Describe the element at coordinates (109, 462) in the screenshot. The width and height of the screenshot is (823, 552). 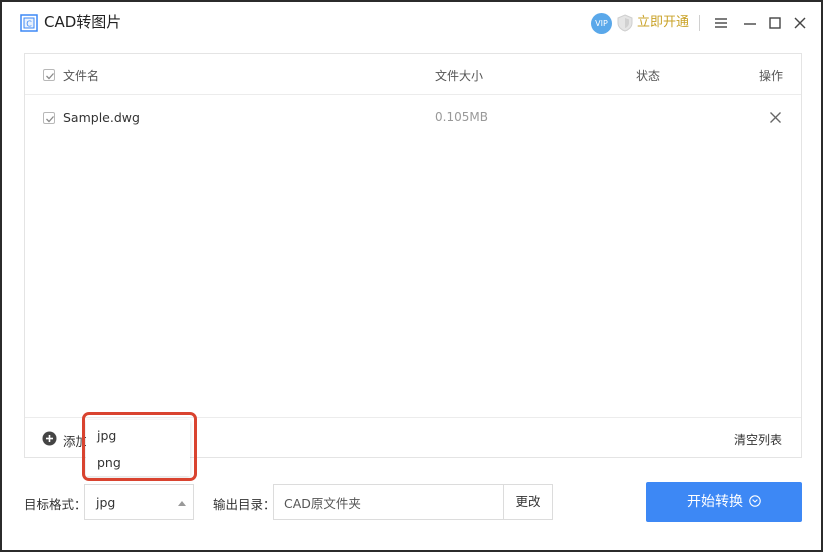
I see `format-option-png: png` at that location.